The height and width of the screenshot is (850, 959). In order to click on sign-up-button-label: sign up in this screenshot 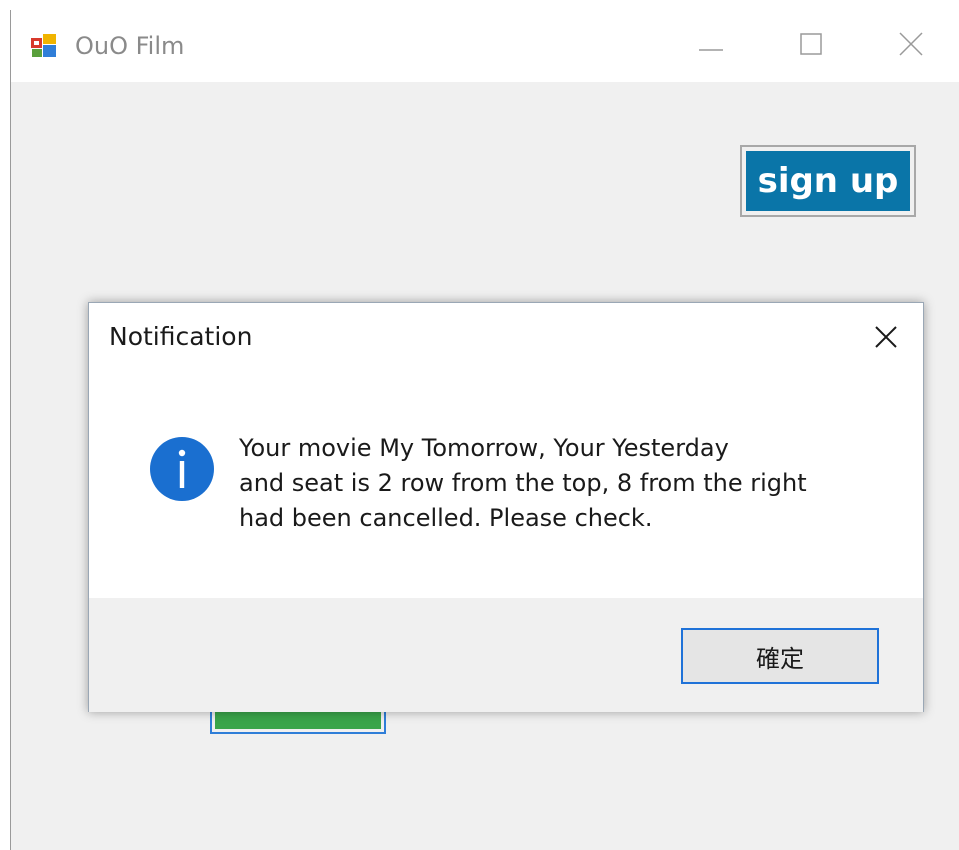, I will do `click(828, 181)`.